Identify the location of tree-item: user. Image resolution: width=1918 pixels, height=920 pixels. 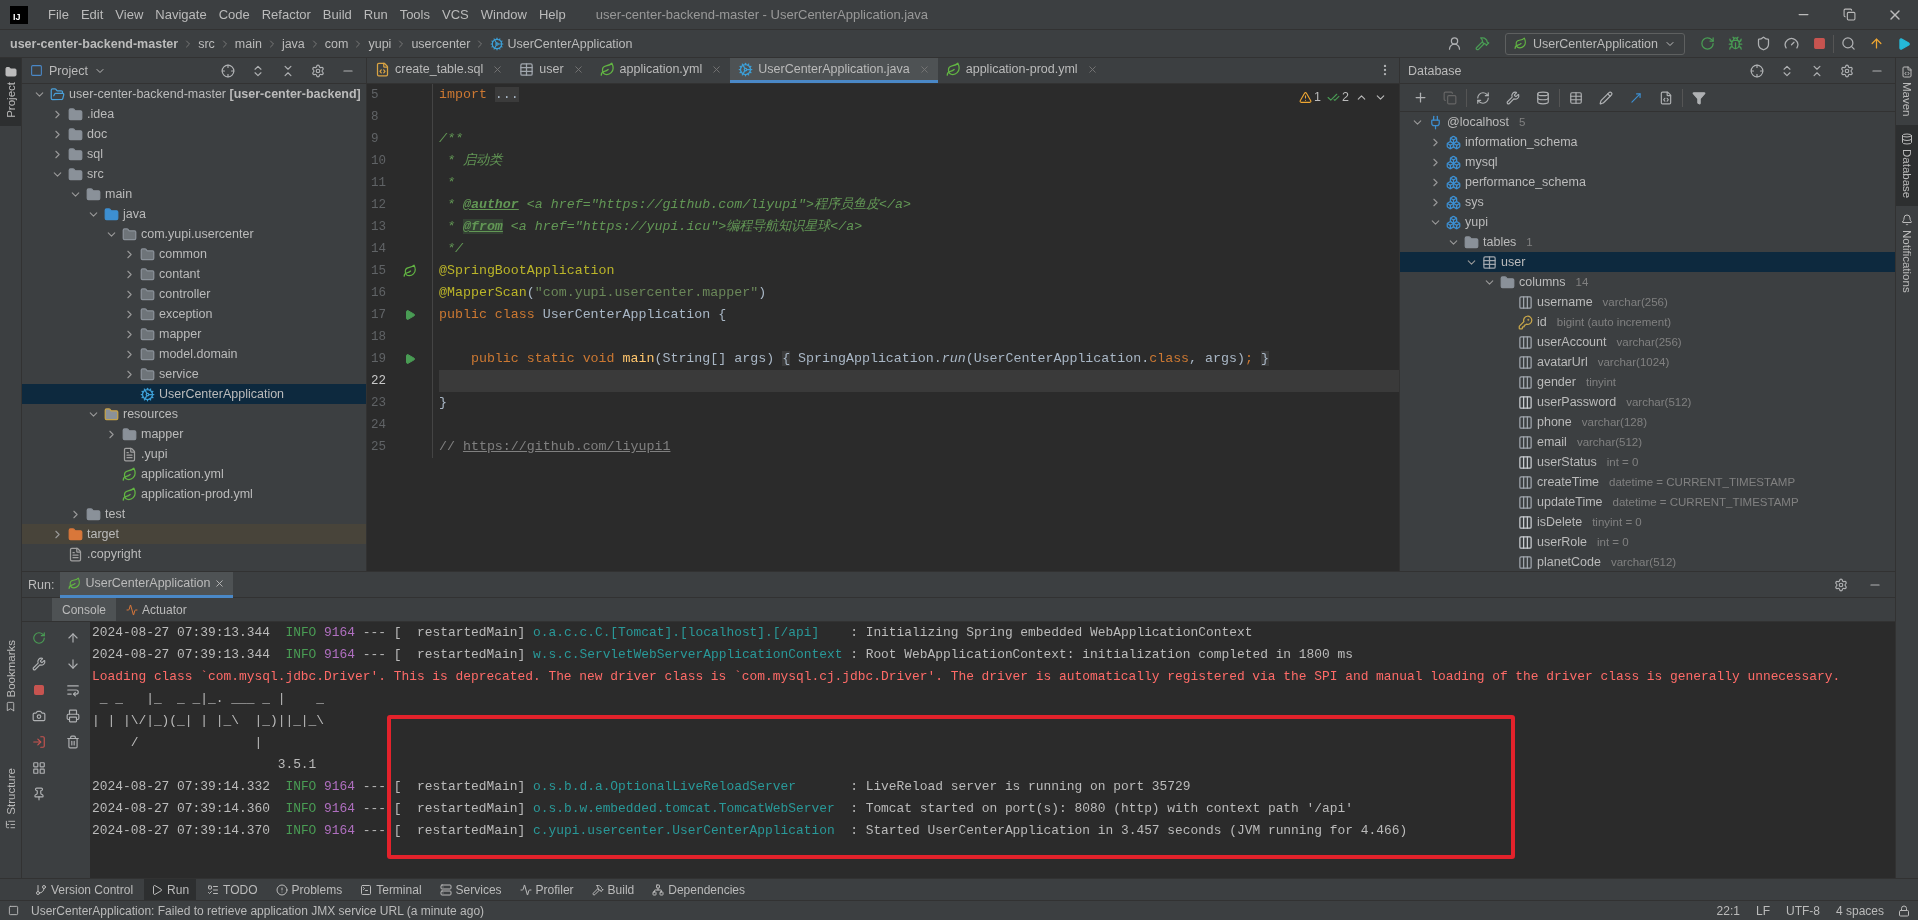
(1647, 262).